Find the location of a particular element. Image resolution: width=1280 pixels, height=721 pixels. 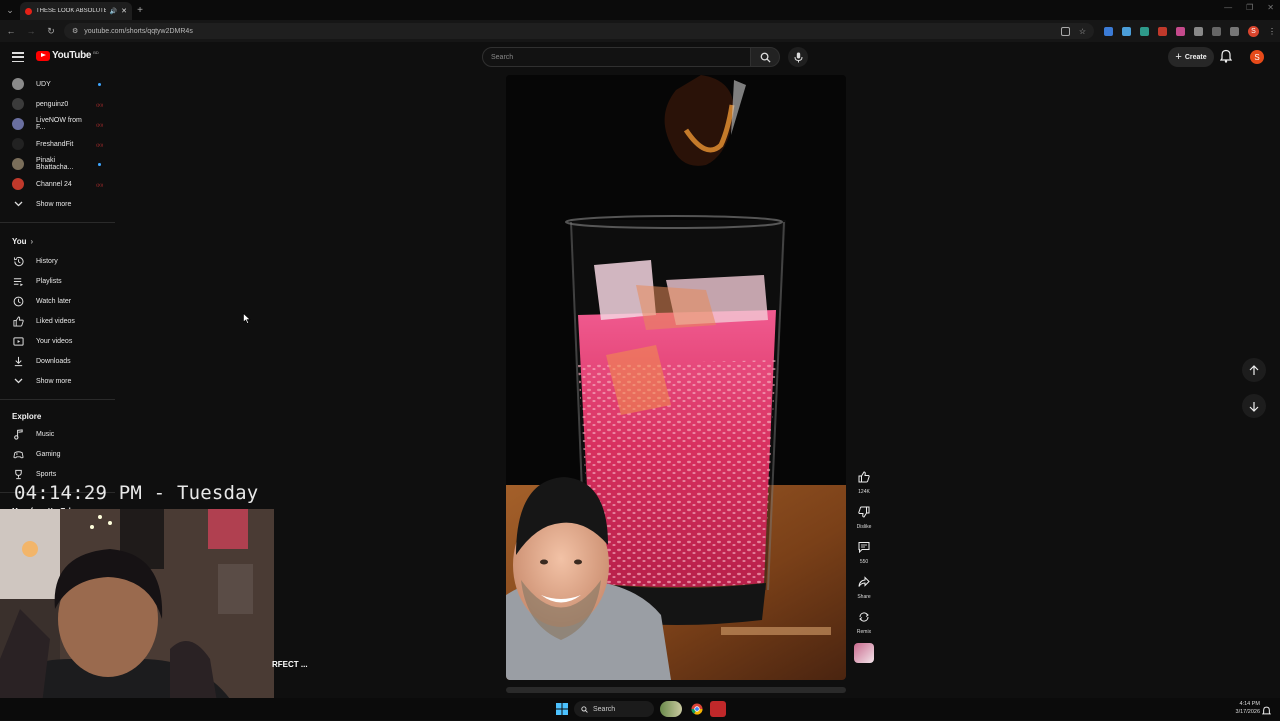

sidebar-item-history: History is located at coordinates (57, 261).